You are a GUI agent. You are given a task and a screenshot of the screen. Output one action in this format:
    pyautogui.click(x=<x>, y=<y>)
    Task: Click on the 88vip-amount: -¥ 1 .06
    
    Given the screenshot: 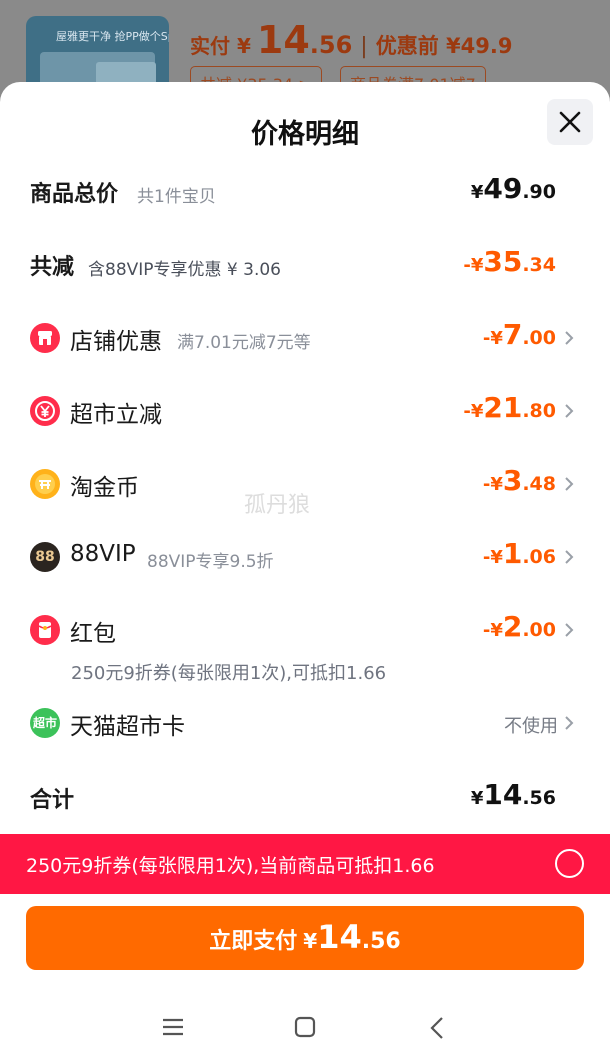 What is the action you would take?
    pyautogui.click(x=519, y=553)
    